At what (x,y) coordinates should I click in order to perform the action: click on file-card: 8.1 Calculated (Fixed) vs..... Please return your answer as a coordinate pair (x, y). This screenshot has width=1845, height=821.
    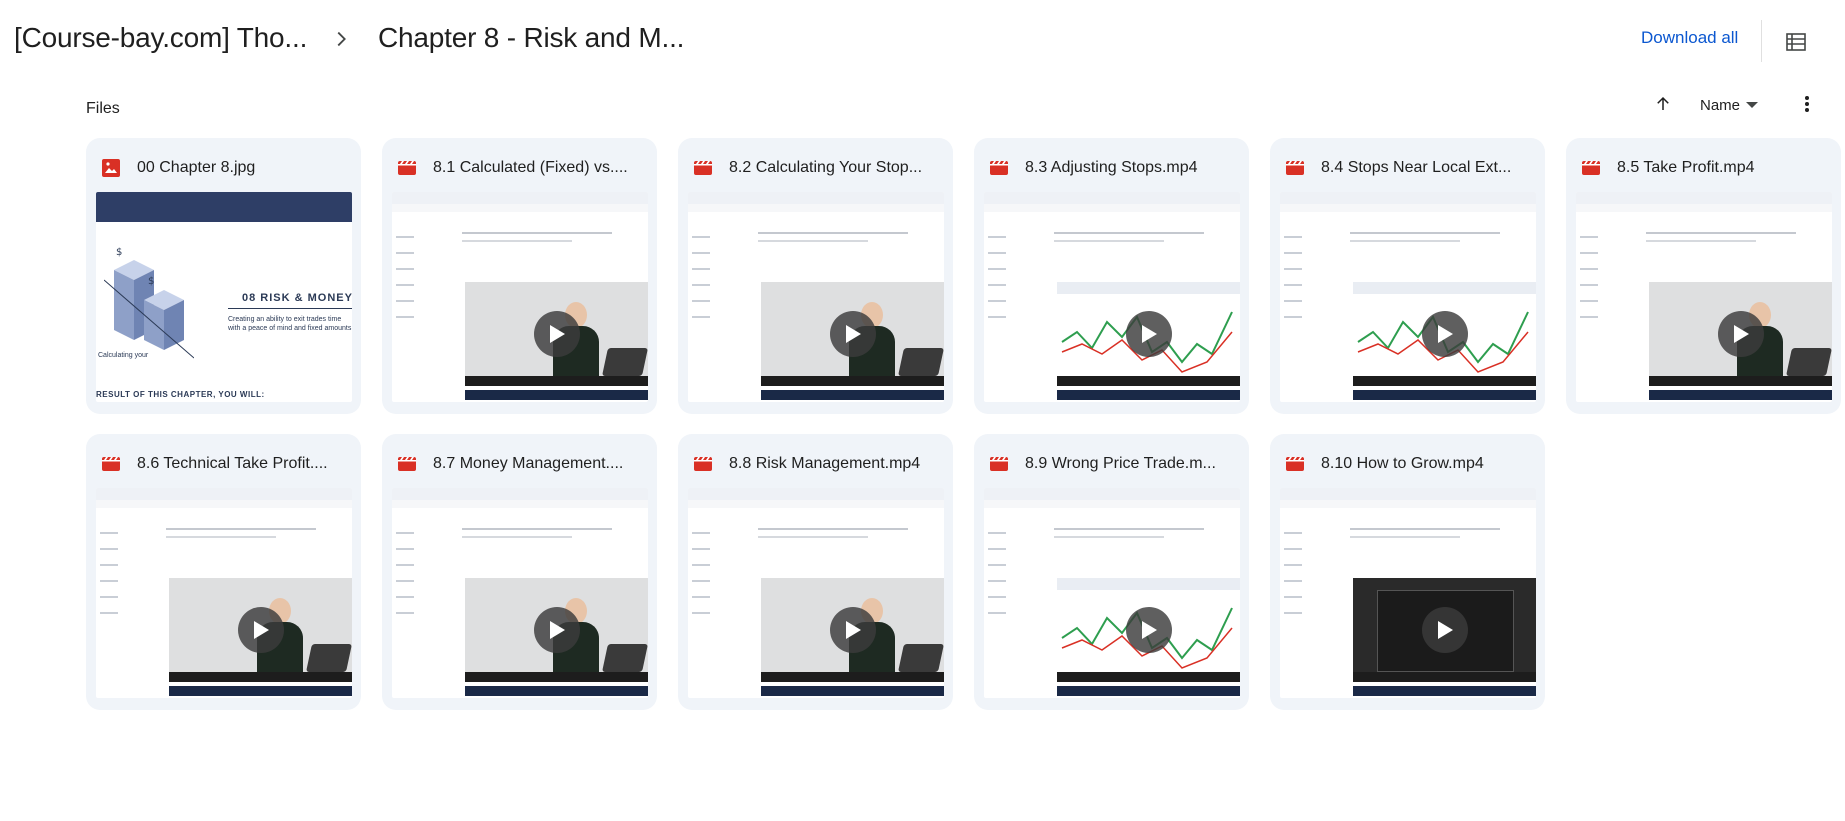
    Looking at the image, I should click on (519, 276).